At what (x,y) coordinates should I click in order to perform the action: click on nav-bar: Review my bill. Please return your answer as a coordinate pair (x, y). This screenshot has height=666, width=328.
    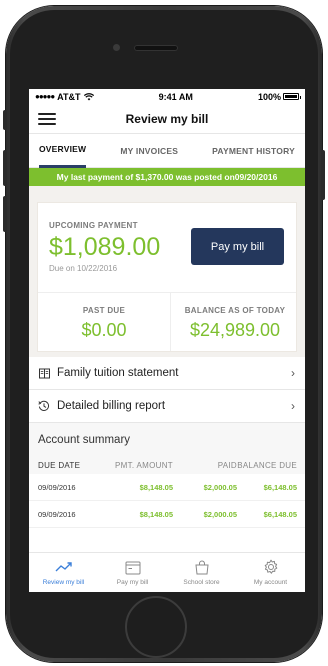
    Looking at the image, I should click on (167, 119).